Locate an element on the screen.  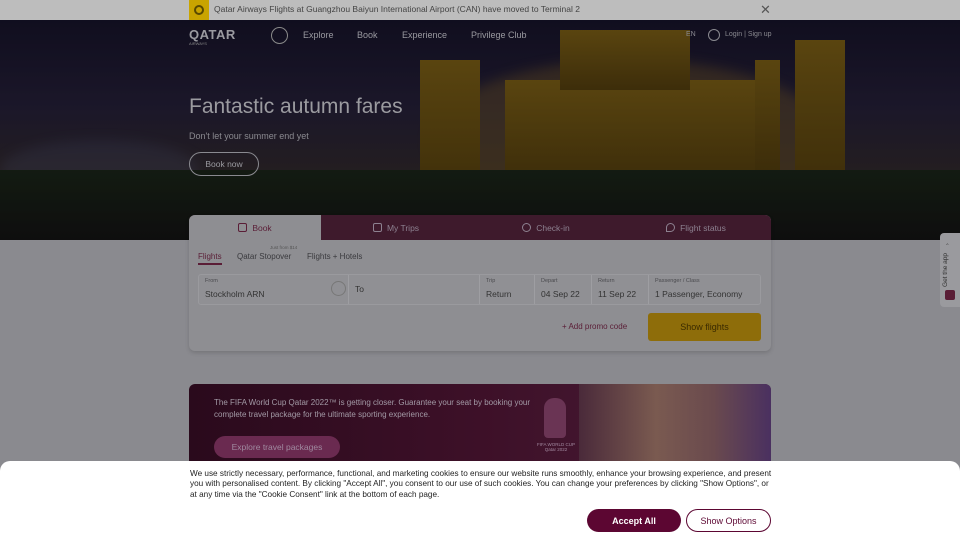
get-app-label: Get the app is located at coordinates (945, 270).